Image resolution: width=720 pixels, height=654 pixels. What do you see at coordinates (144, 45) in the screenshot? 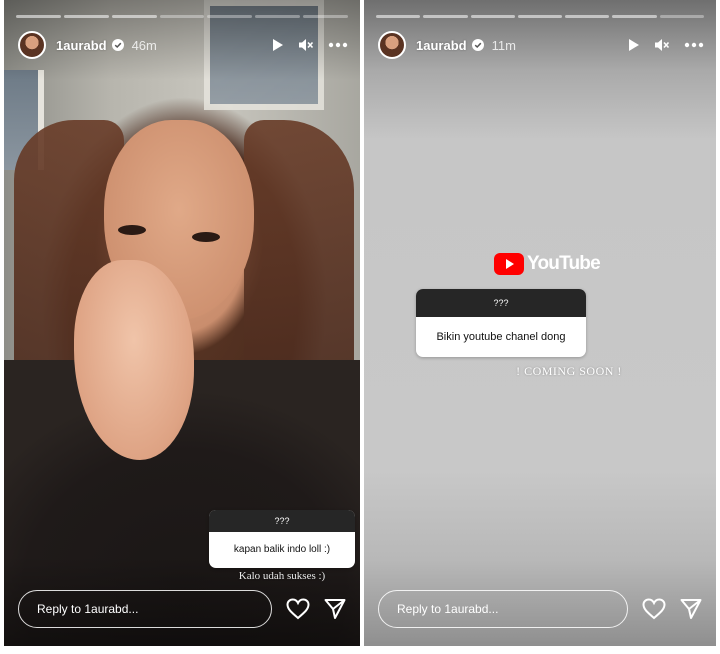
I see `post-time: 46m` at bounding box center [144, 45].